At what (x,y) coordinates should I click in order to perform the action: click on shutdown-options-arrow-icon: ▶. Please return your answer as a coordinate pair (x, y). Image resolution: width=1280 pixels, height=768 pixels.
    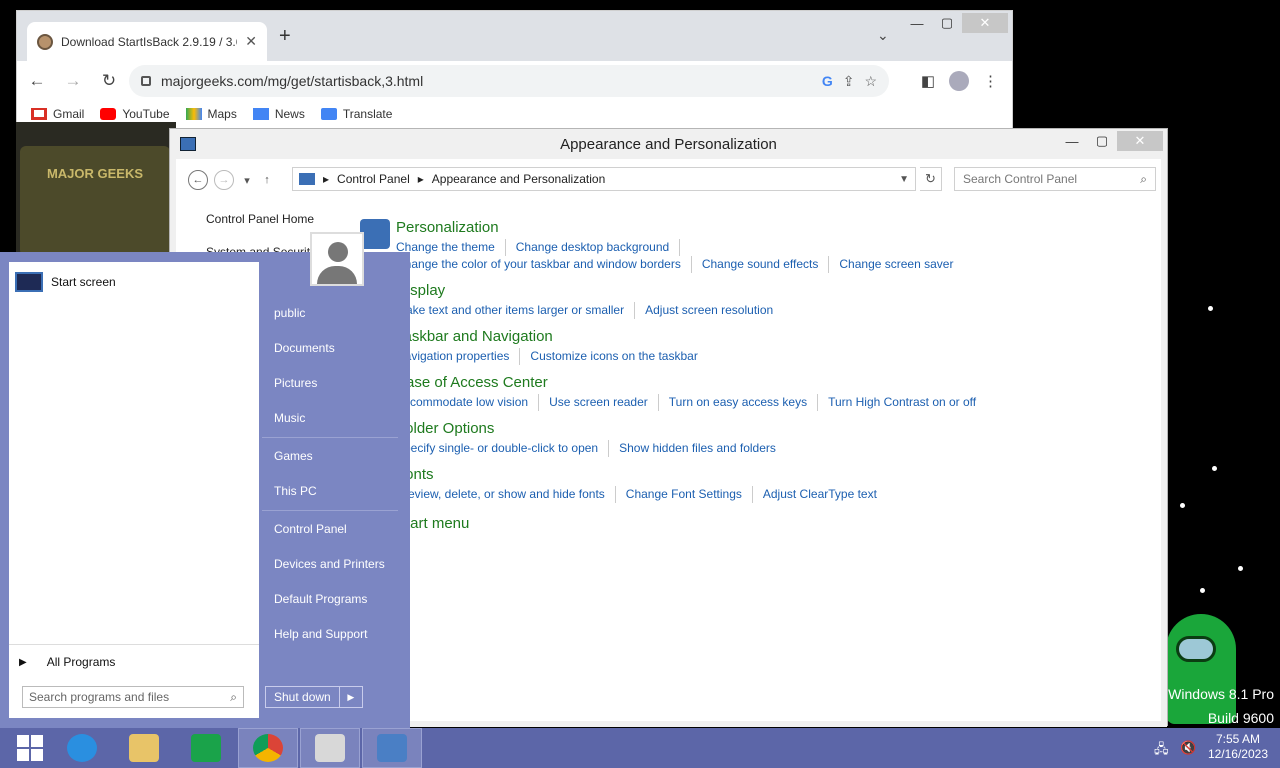
    Looking at the image, I should click on (351, 697).